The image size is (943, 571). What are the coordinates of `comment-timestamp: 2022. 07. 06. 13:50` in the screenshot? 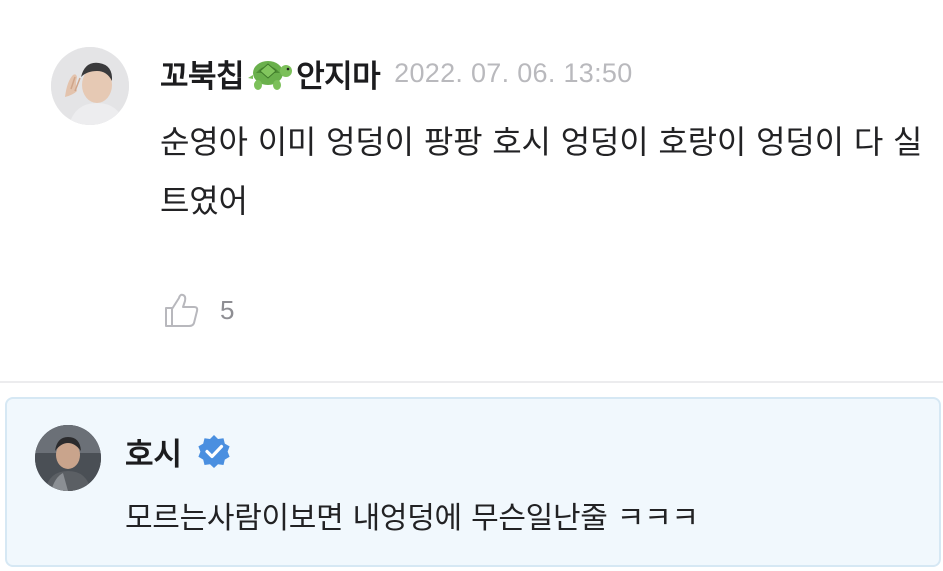 It's located at (513, 72).